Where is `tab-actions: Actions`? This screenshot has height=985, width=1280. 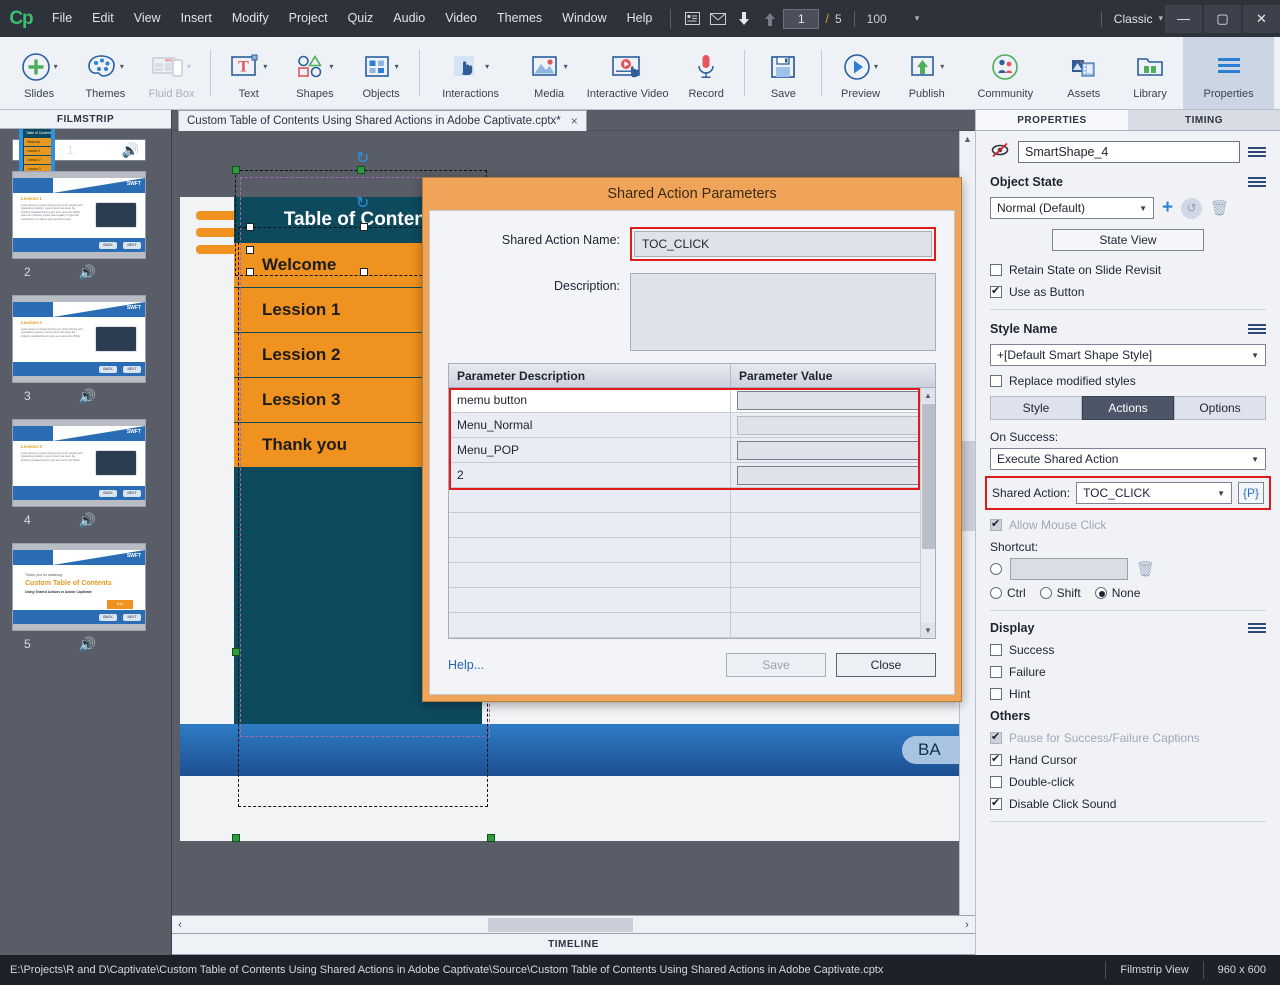 tab-actions: Actions is located at coordinates (1128, 408).